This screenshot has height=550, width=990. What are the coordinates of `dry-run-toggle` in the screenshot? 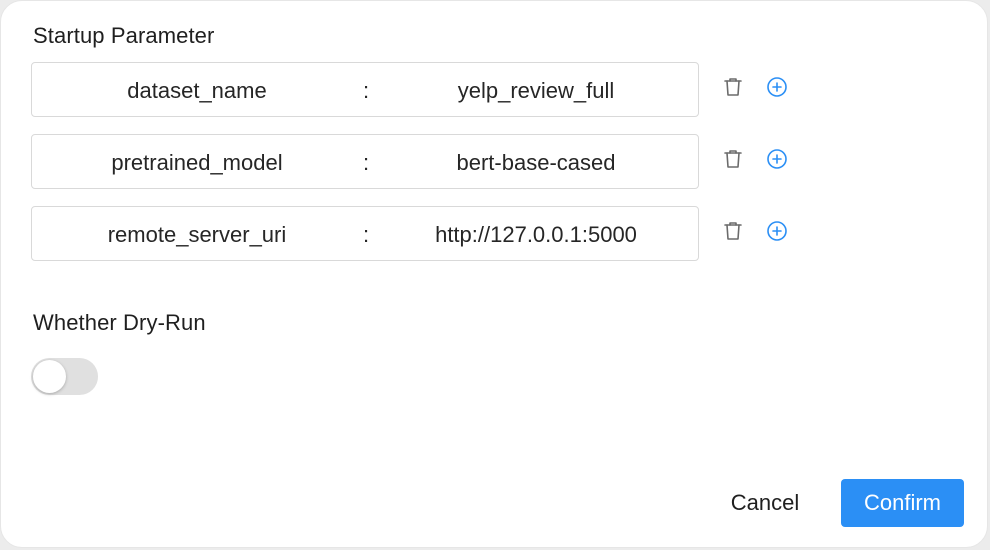 It's located at (64, 376).